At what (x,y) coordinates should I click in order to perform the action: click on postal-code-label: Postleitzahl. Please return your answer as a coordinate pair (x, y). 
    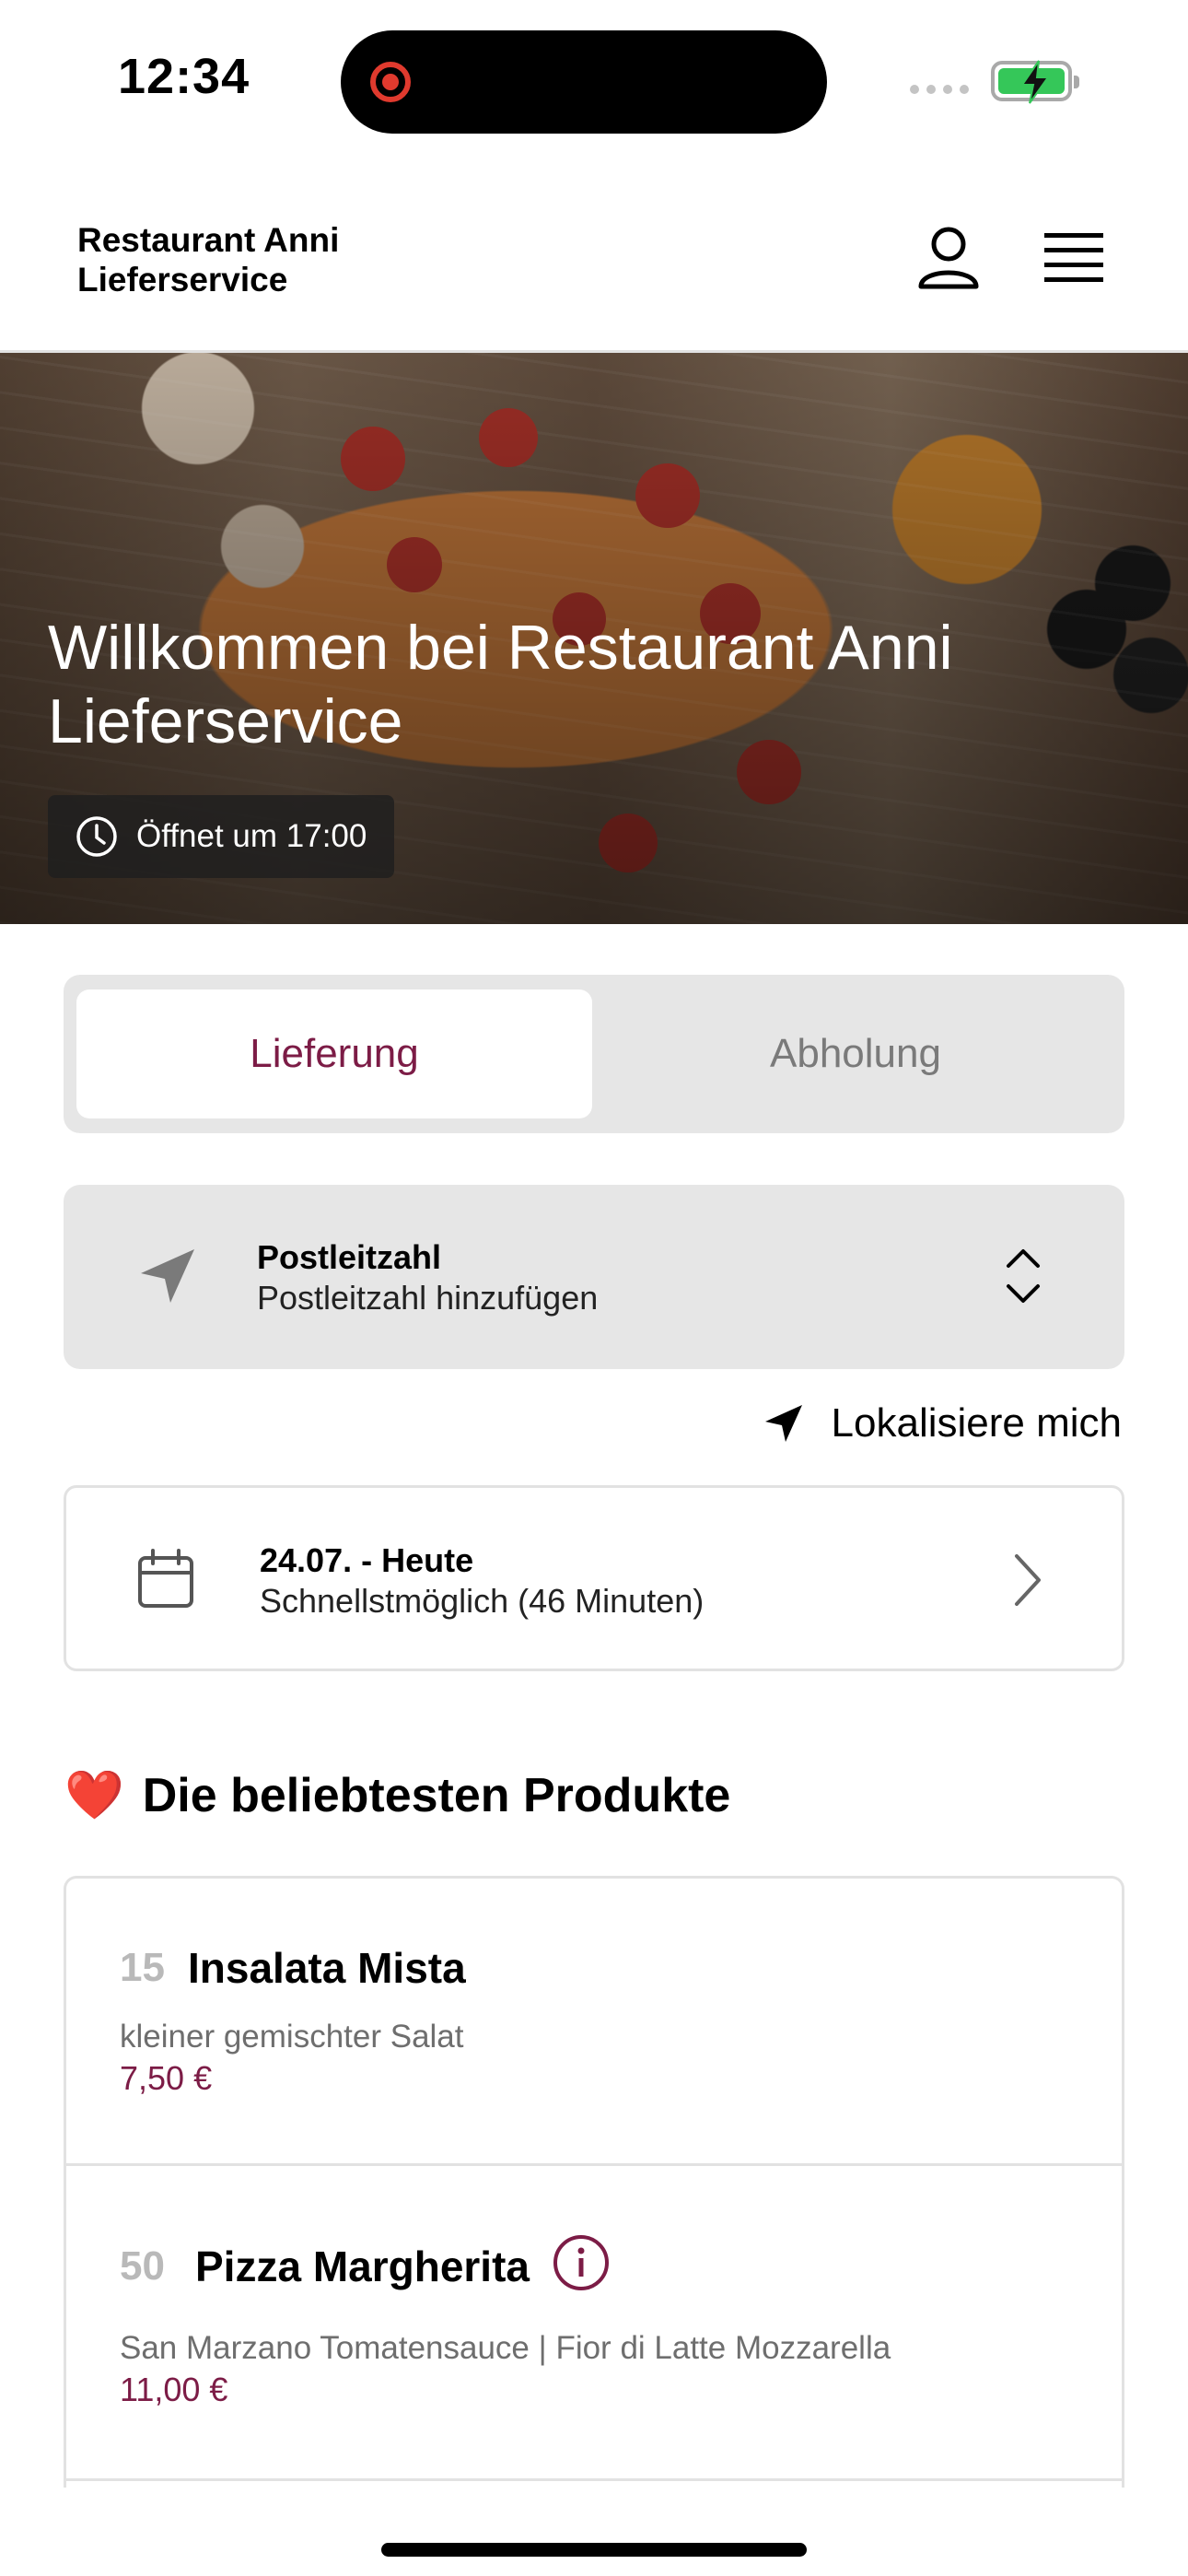
    Looking at the image, I should click on (349, 1257).